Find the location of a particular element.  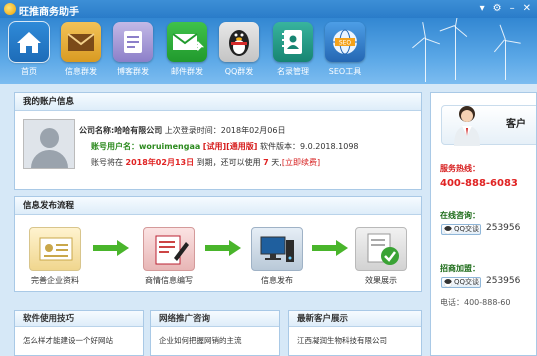

phone-line: 电话：400-888-60 is located at coordinates (475, 302).